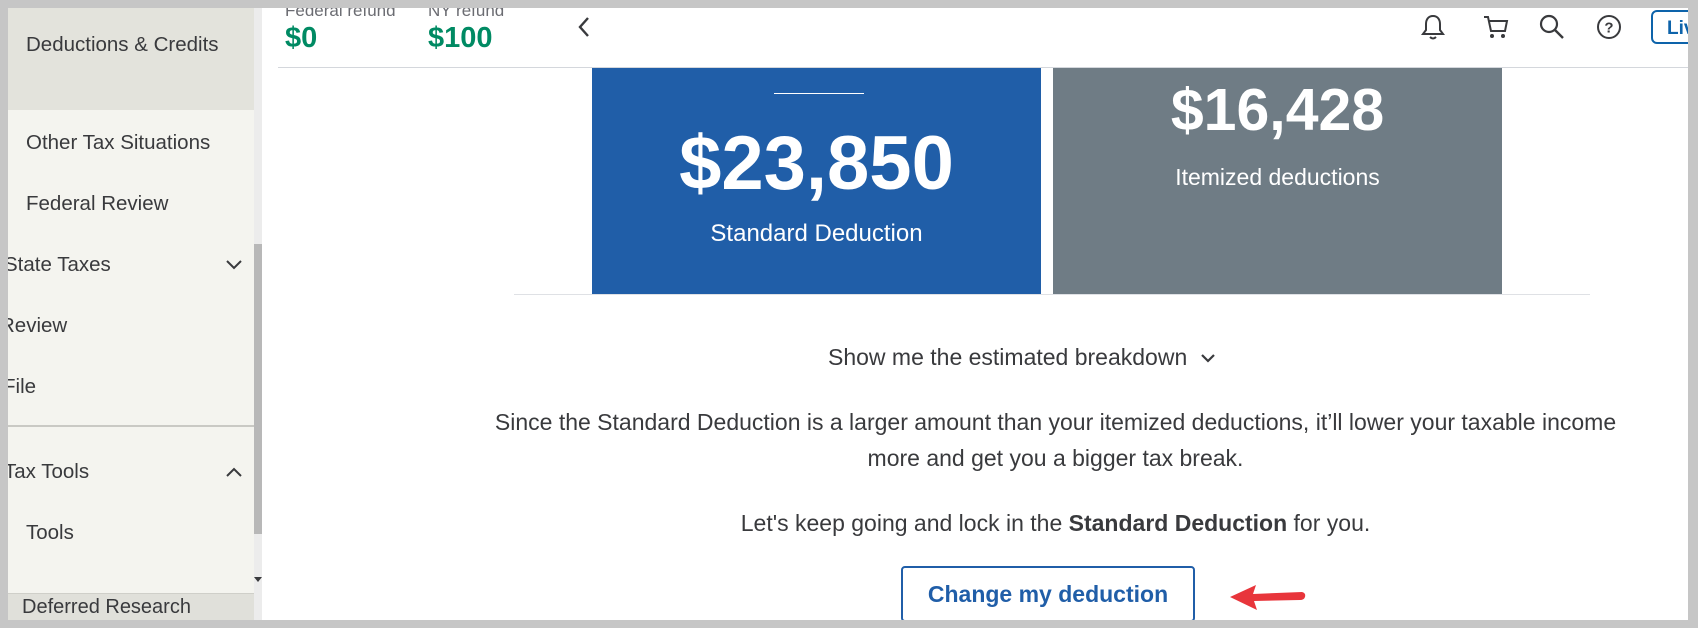 Image resolution: width=1698 pixels, height=628 pixels. I want to click on itemized-deduction-card: $16,428 Itemized deductions, so click(1277, 181).